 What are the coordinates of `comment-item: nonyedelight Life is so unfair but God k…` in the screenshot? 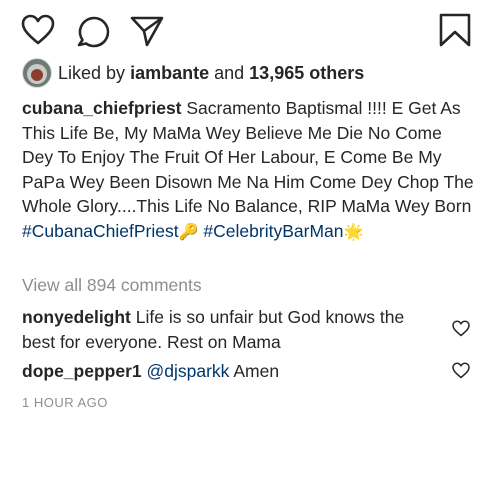 It's located at (231, 329).